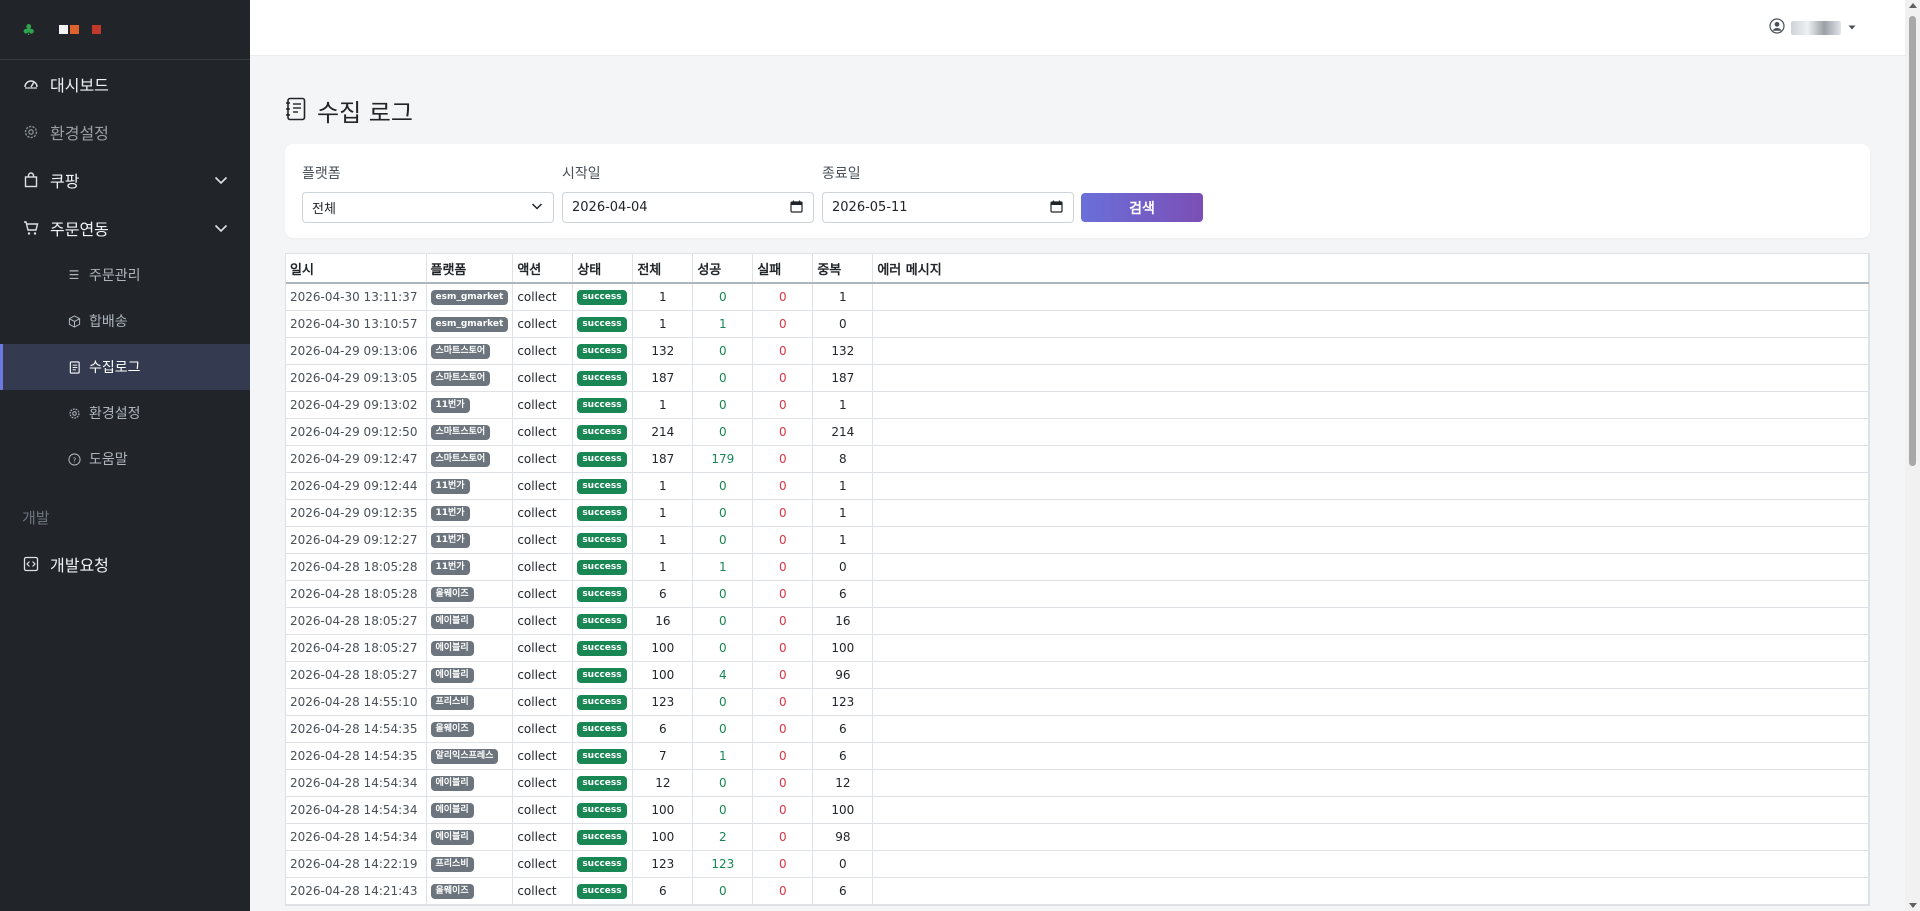 Image resolution: width=1920 pixels, height=911 pixels. I want to click on box-icon, so click(74, 321).